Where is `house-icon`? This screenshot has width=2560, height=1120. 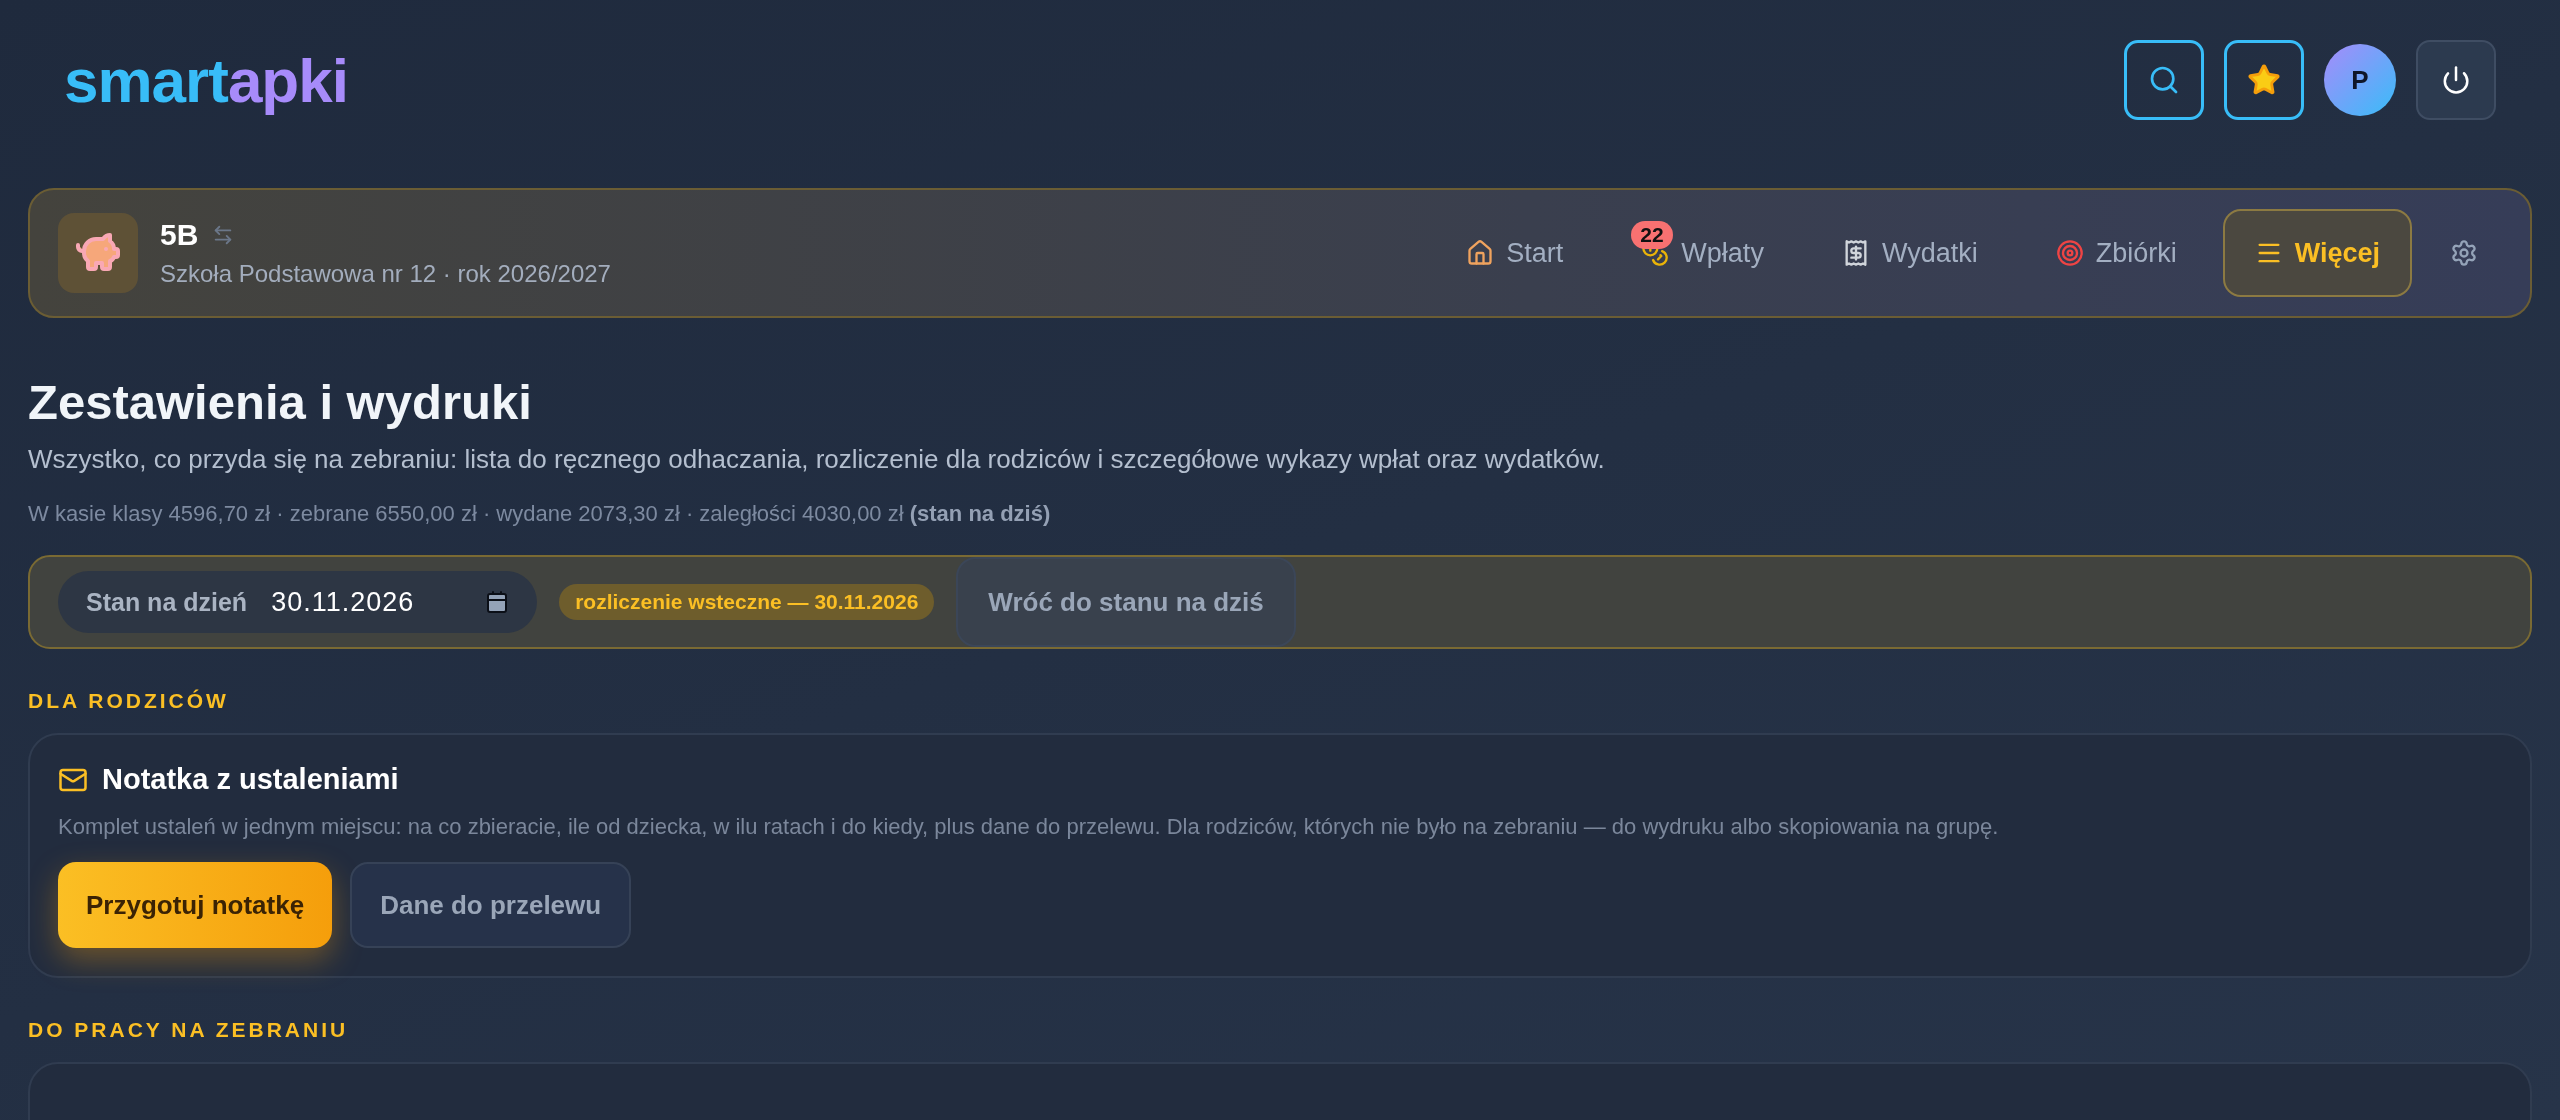
house-icon is located at coordinates (1480, 253).